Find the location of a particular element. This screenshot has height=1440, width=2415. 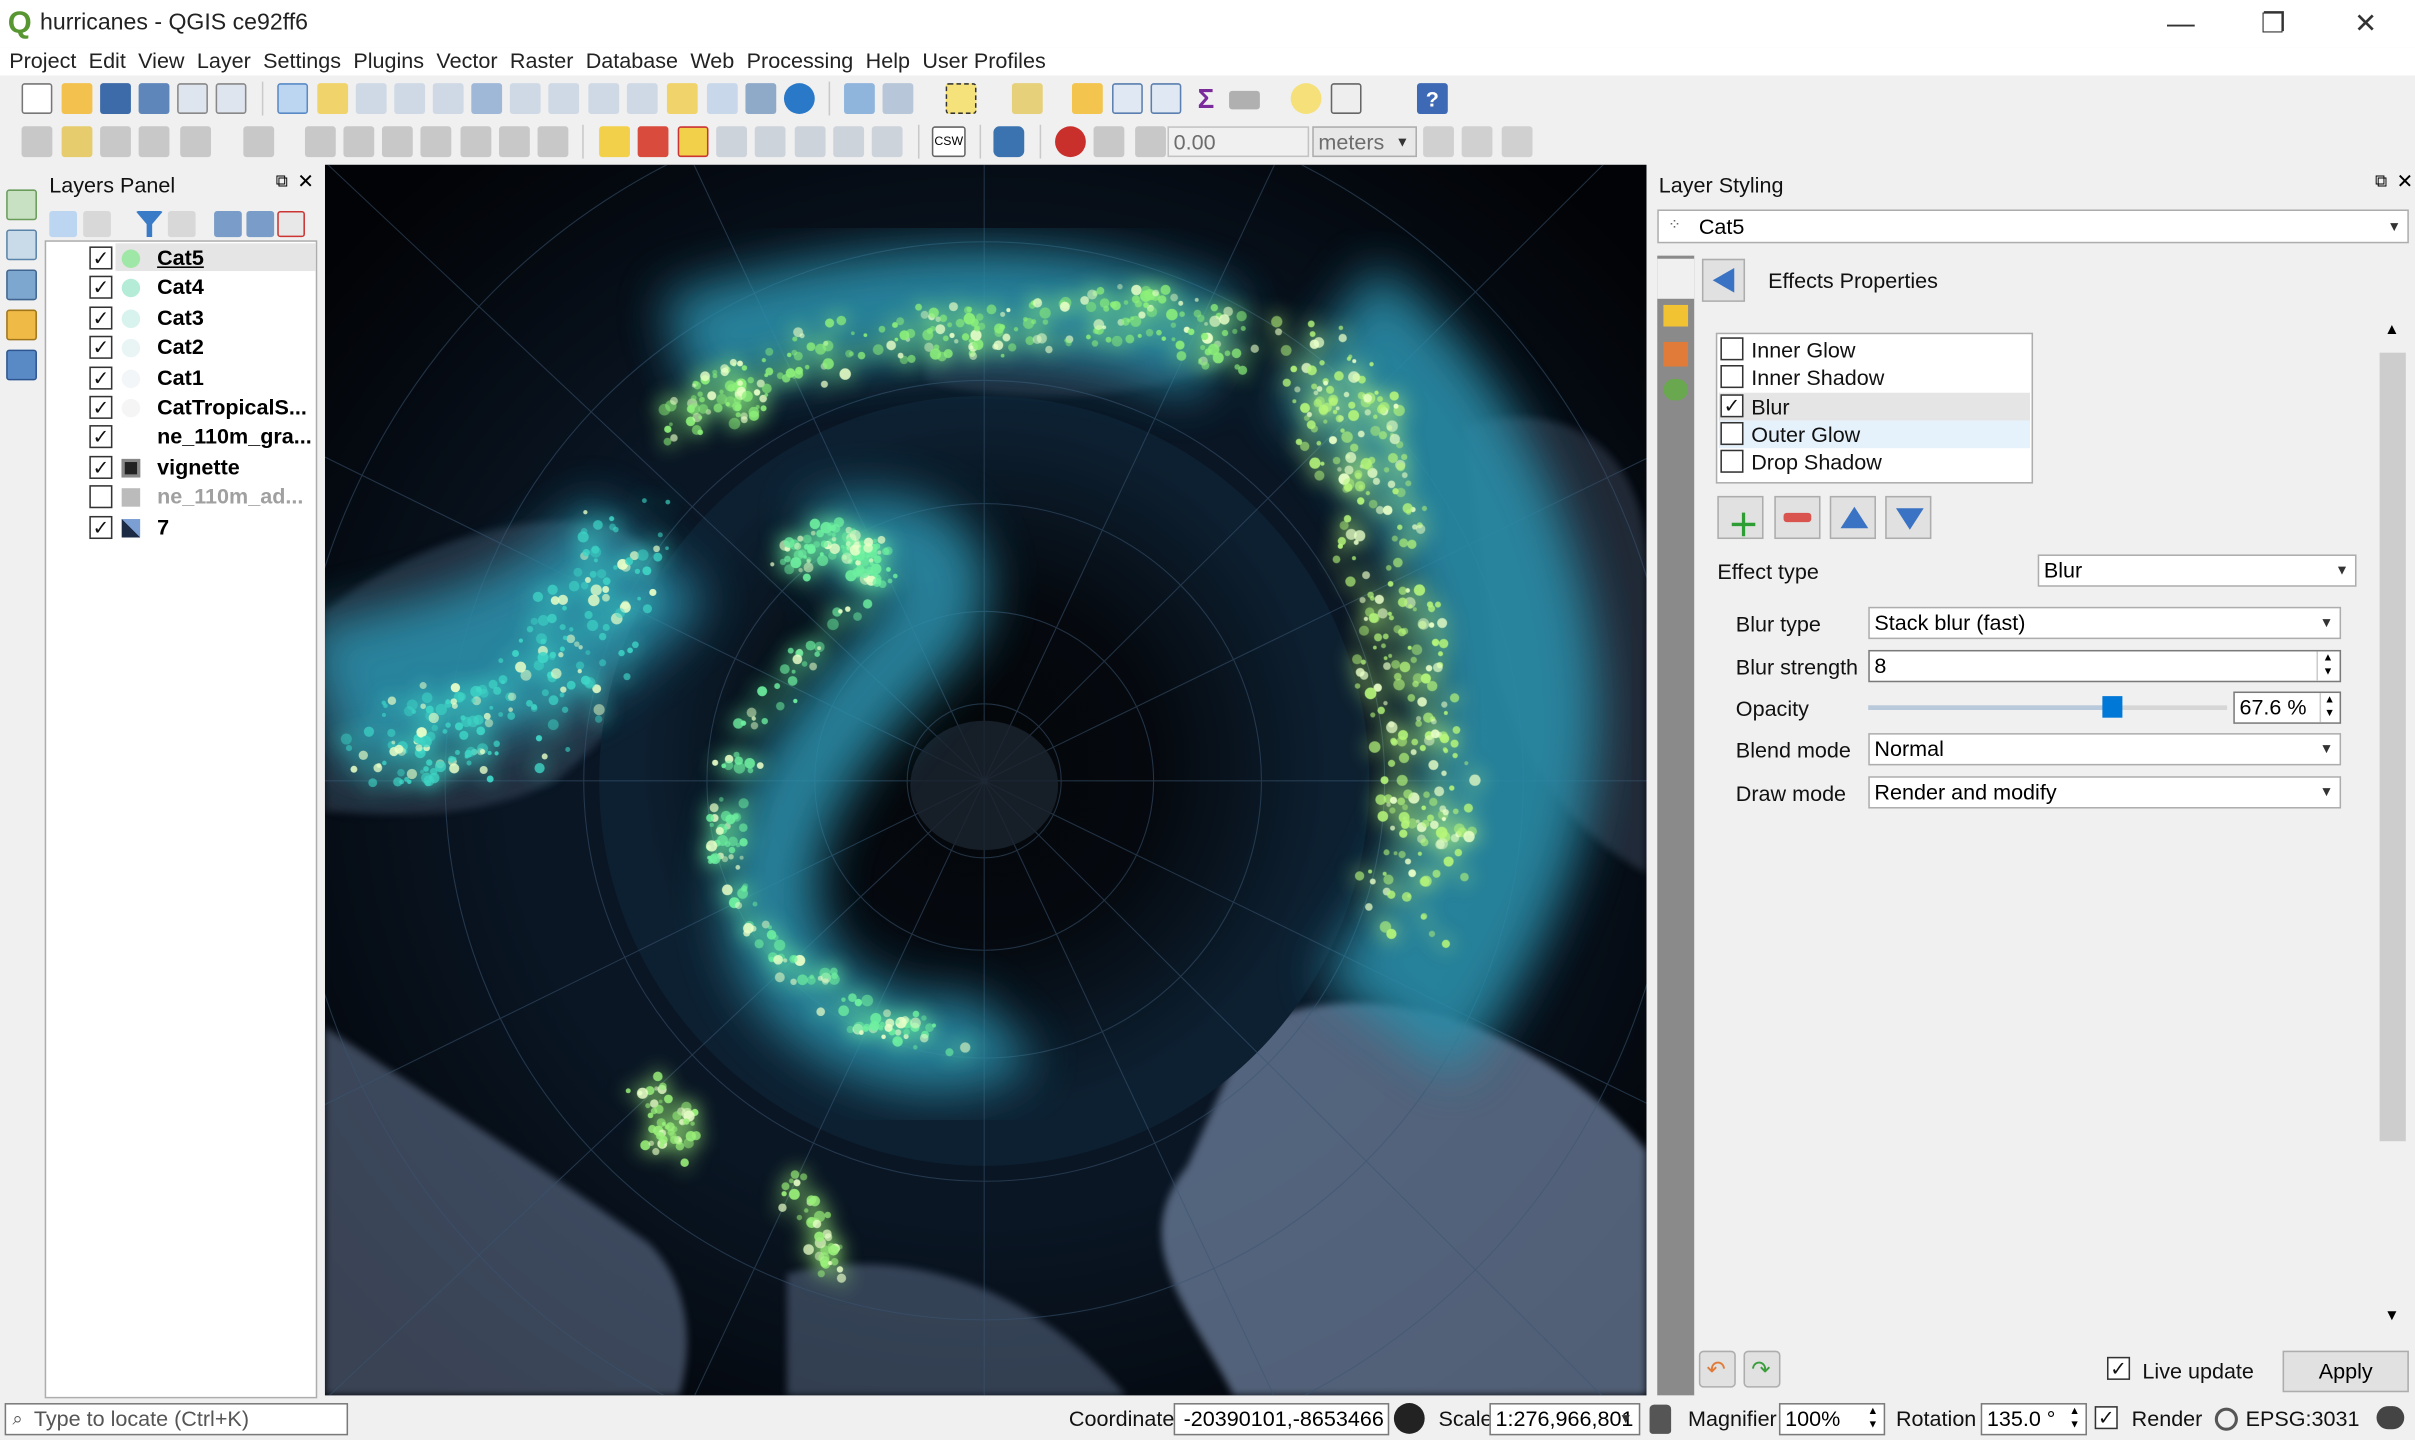

snapping-magnet-icon is located at coordinates (1070, 142).